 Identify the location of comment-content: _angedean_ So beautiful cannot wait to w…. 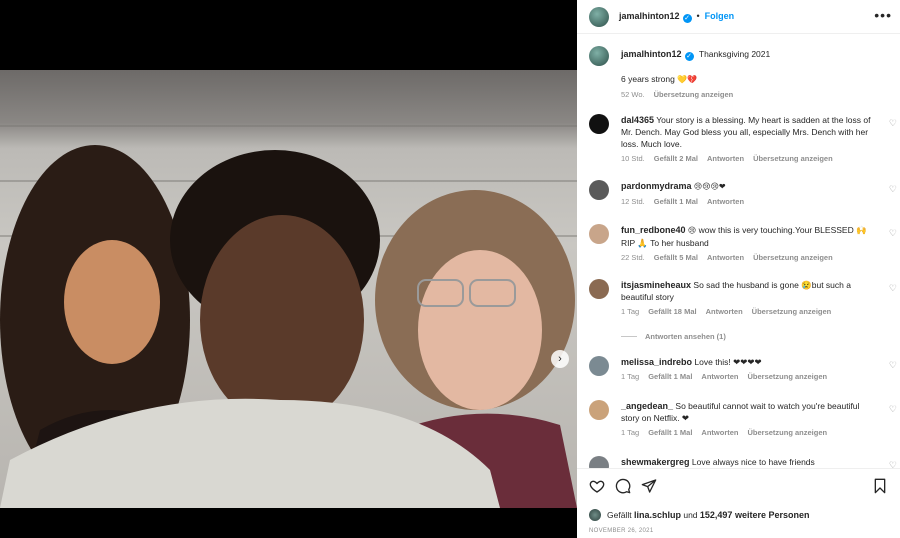
(749, 419).